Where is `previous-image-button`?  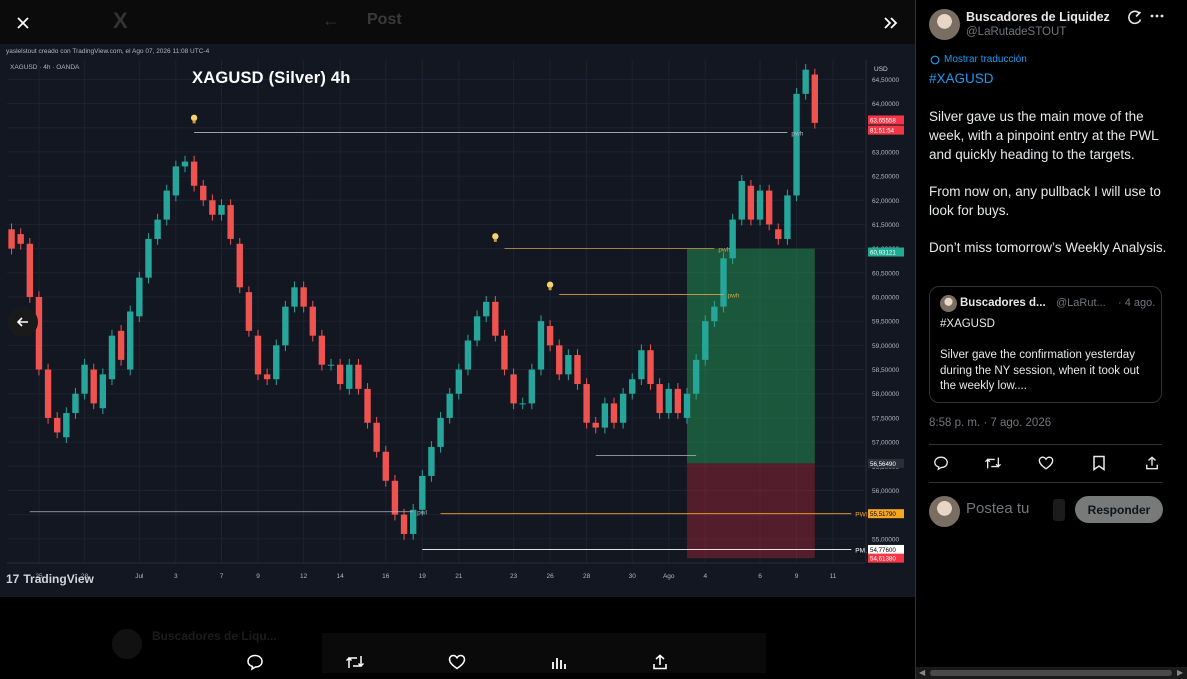 previous-image-button is located at coordinates (23, 322).